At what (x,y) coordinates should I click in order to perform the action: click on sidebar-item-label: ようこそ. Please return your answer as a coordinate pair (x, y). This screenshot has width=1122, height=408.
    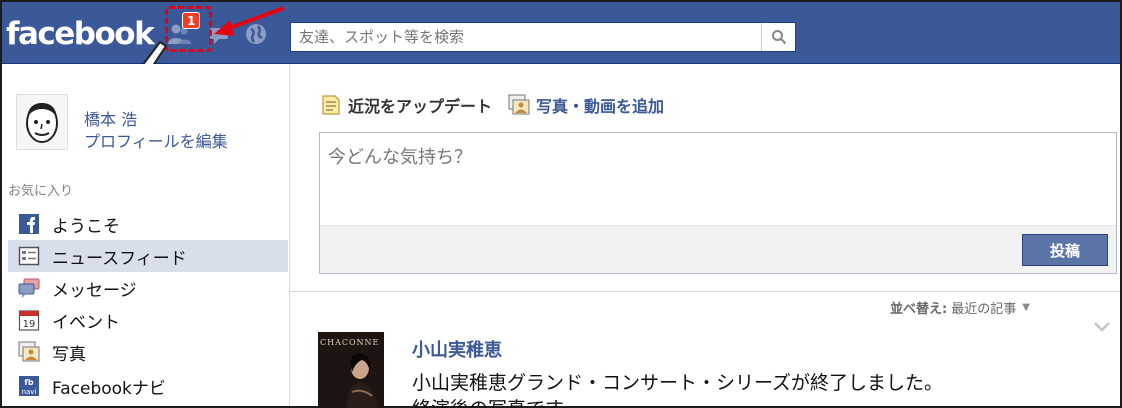
    Looking at the image, I should click on (86, 226).